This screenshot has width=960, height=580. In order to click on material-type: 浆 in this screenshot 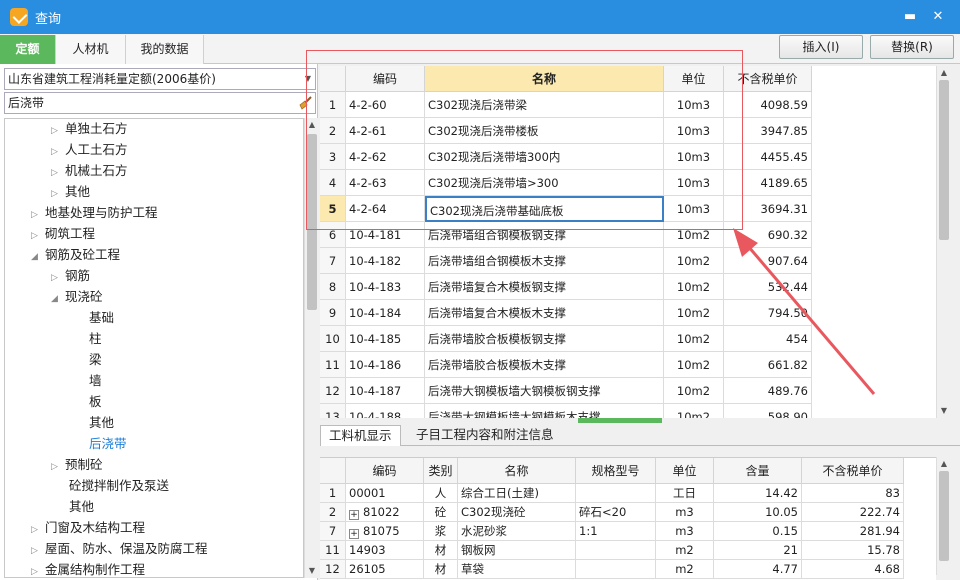, I will do `click(441, 531)`.